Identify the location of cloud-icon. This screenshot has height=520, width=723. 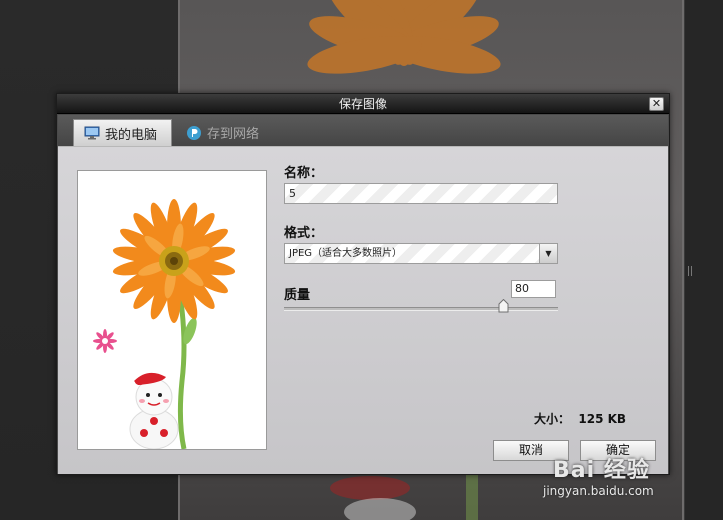
(194, 133).